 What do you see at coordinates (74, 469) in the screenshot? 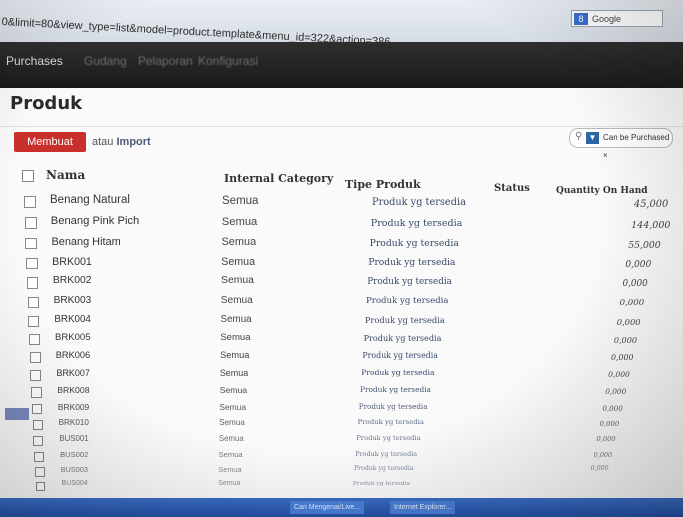
I see `cell-name: BUS003` at bounding box center [74, 469].